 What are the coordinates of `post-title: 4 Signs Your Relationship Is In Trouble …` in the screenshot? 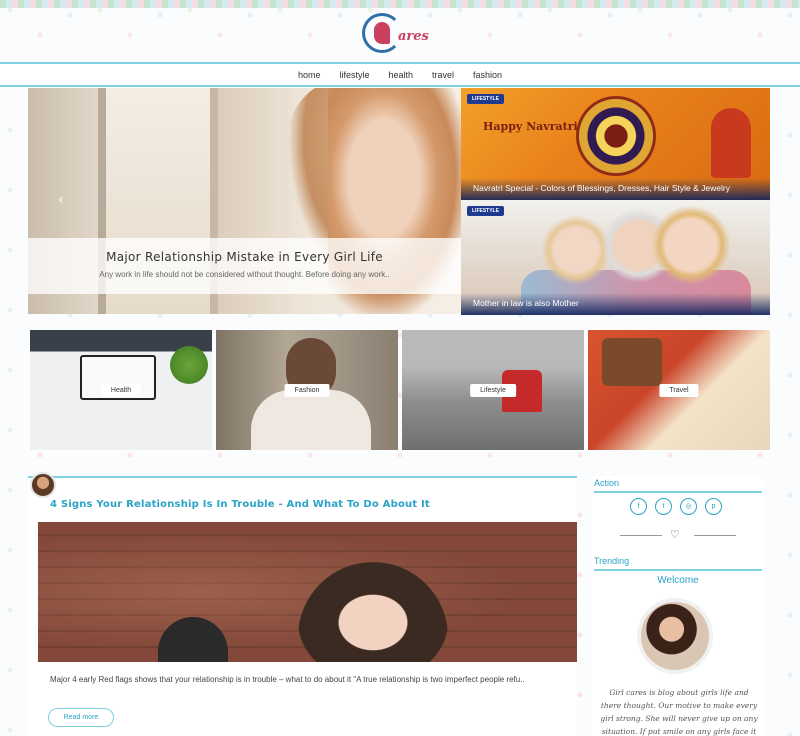 It's located at (240, 504).